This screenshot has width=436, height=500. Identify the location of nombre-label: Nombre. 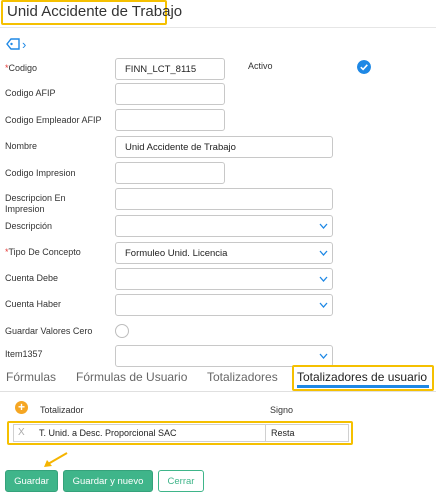
(21, 146).